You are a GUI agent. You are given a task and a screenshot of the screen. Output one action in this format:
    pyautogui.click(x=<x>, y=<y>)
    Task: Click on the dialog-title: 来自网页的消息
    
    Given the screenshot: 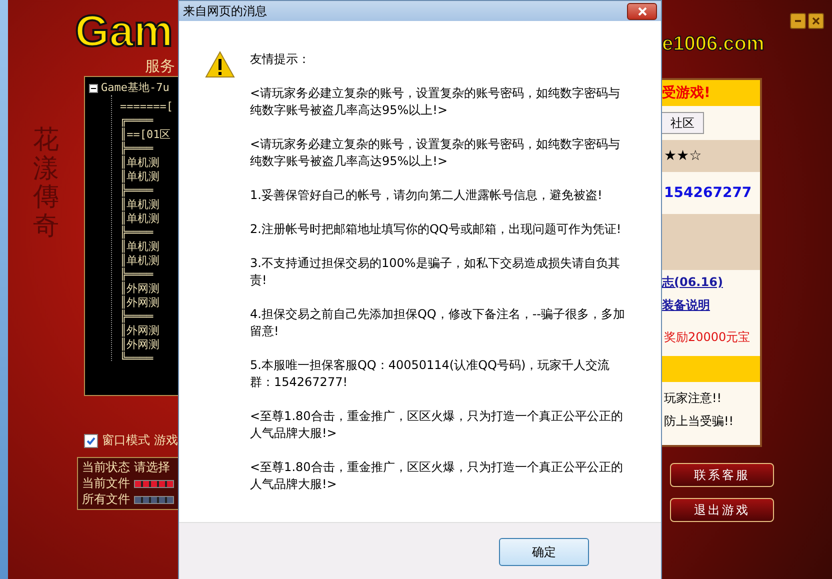 What is the action you would take?
    pyautogui.click(x=225, y=11)
    